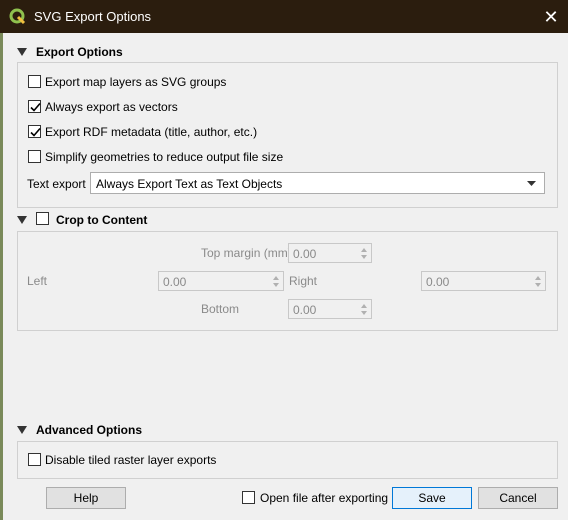  What do you see at coordinates (330, 253) in the screenshot?
I see `top-margin-spinbox: 0.00` at bounding box center [330, 253].